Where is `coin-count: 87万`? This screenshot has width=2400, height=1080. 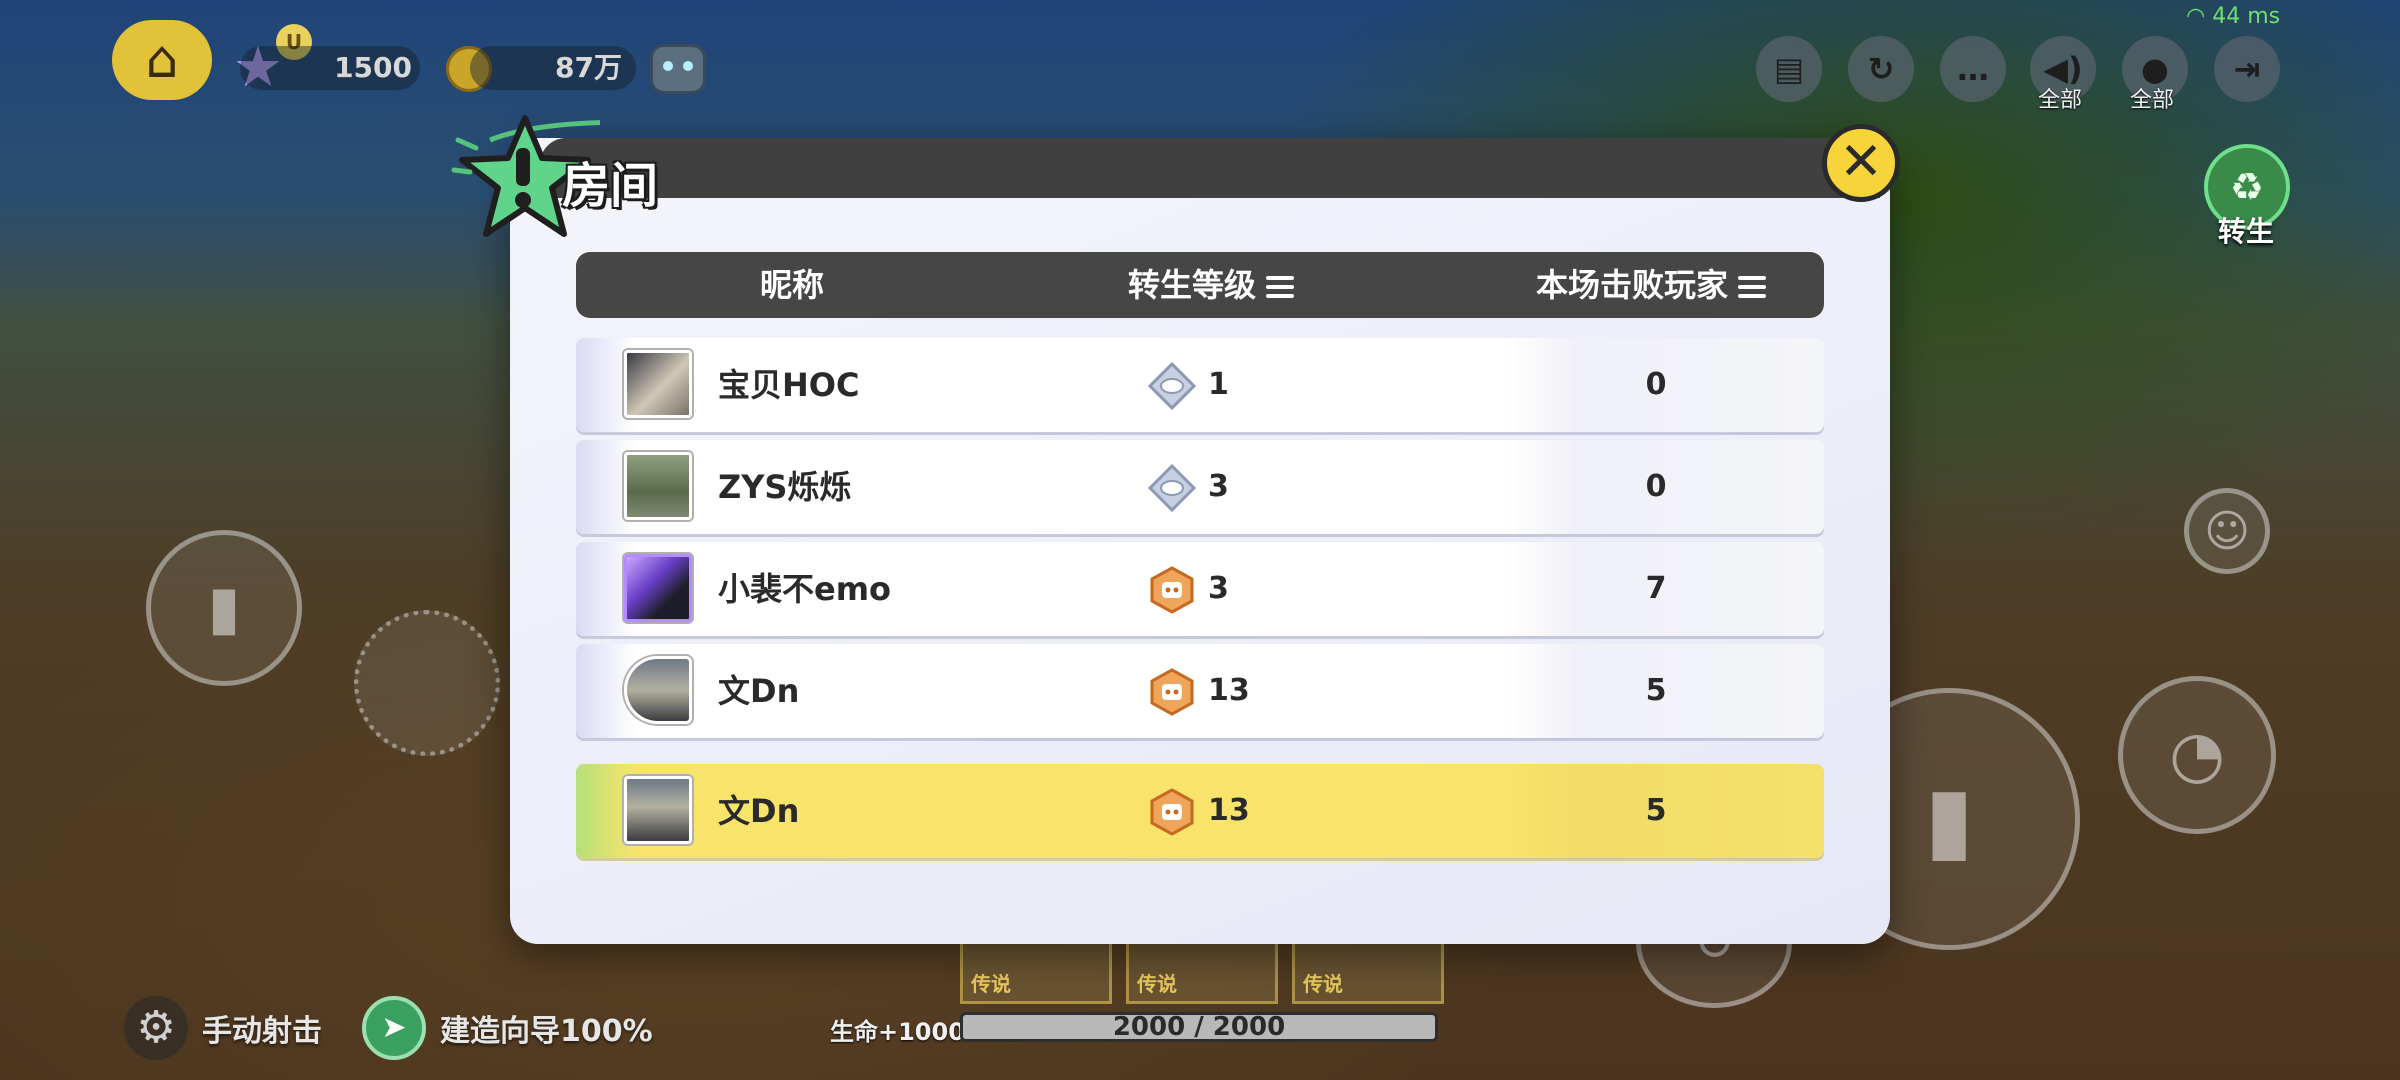
coin-count: 87万 is located at coordinates (588, 67).